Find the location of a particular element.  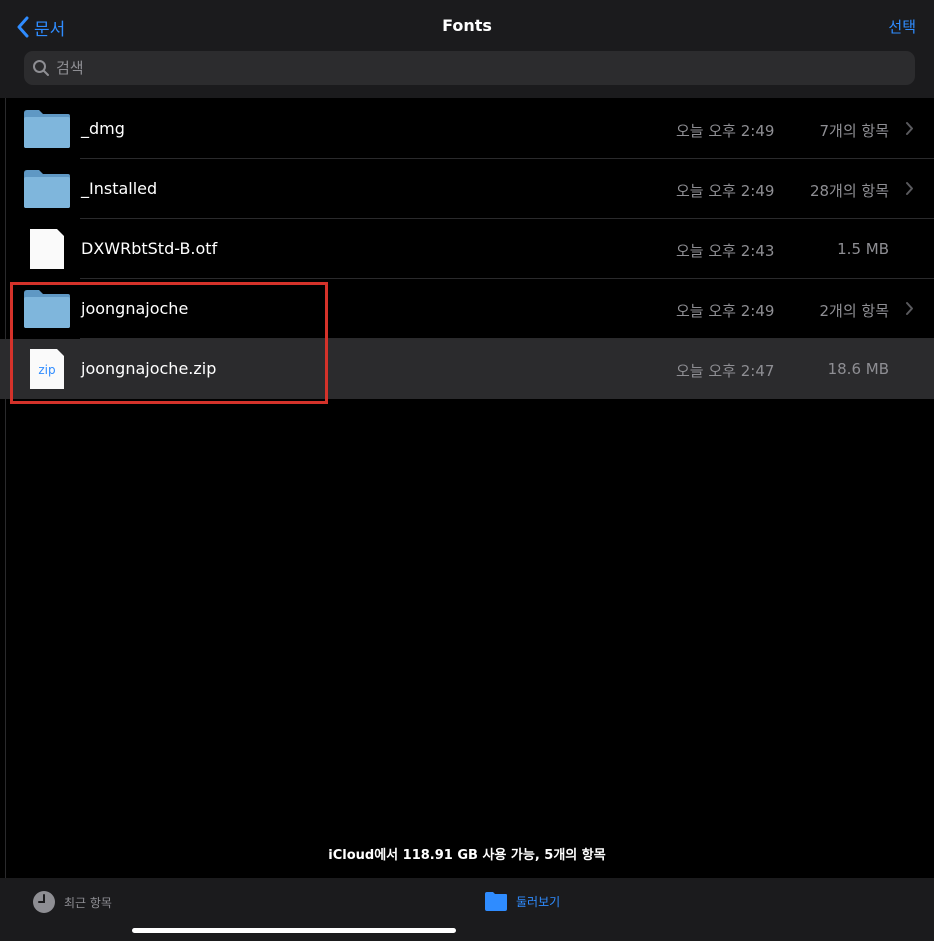

file-name: DXWRbtStd-B.otf is located at coordinates (149, 248).